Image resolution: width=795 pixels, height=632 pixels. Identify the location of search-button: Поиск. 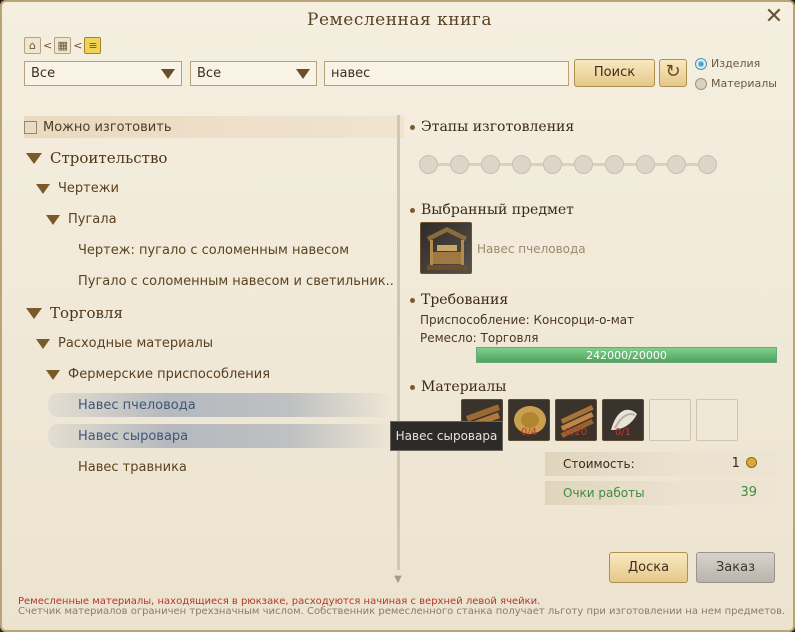
(614, 73).